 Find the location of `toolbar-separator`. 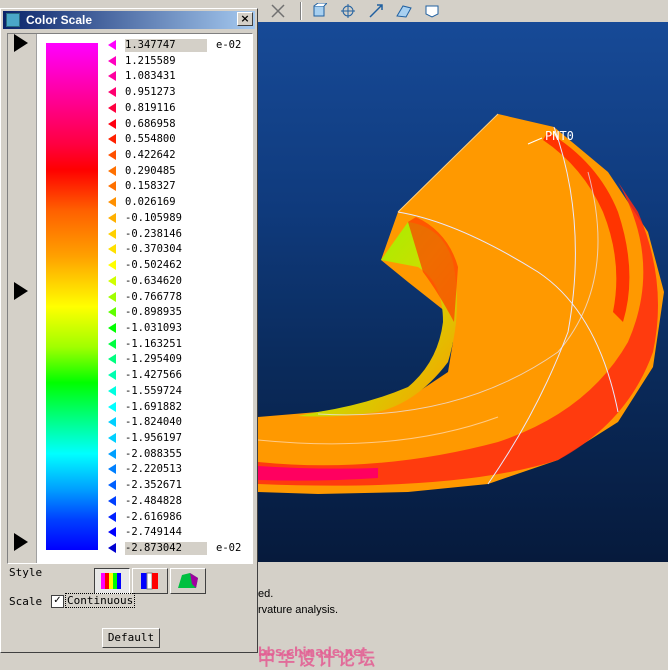

toolbar-separator is located at coordinates (301, 11).